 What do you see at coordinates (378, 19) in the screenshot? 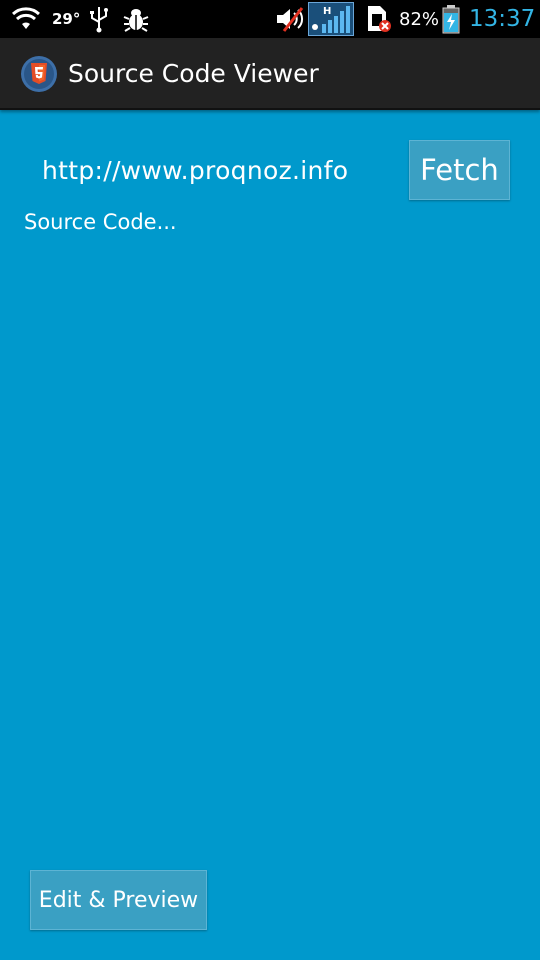
I see `sim-error-icon` at bounding box center [378, 19].